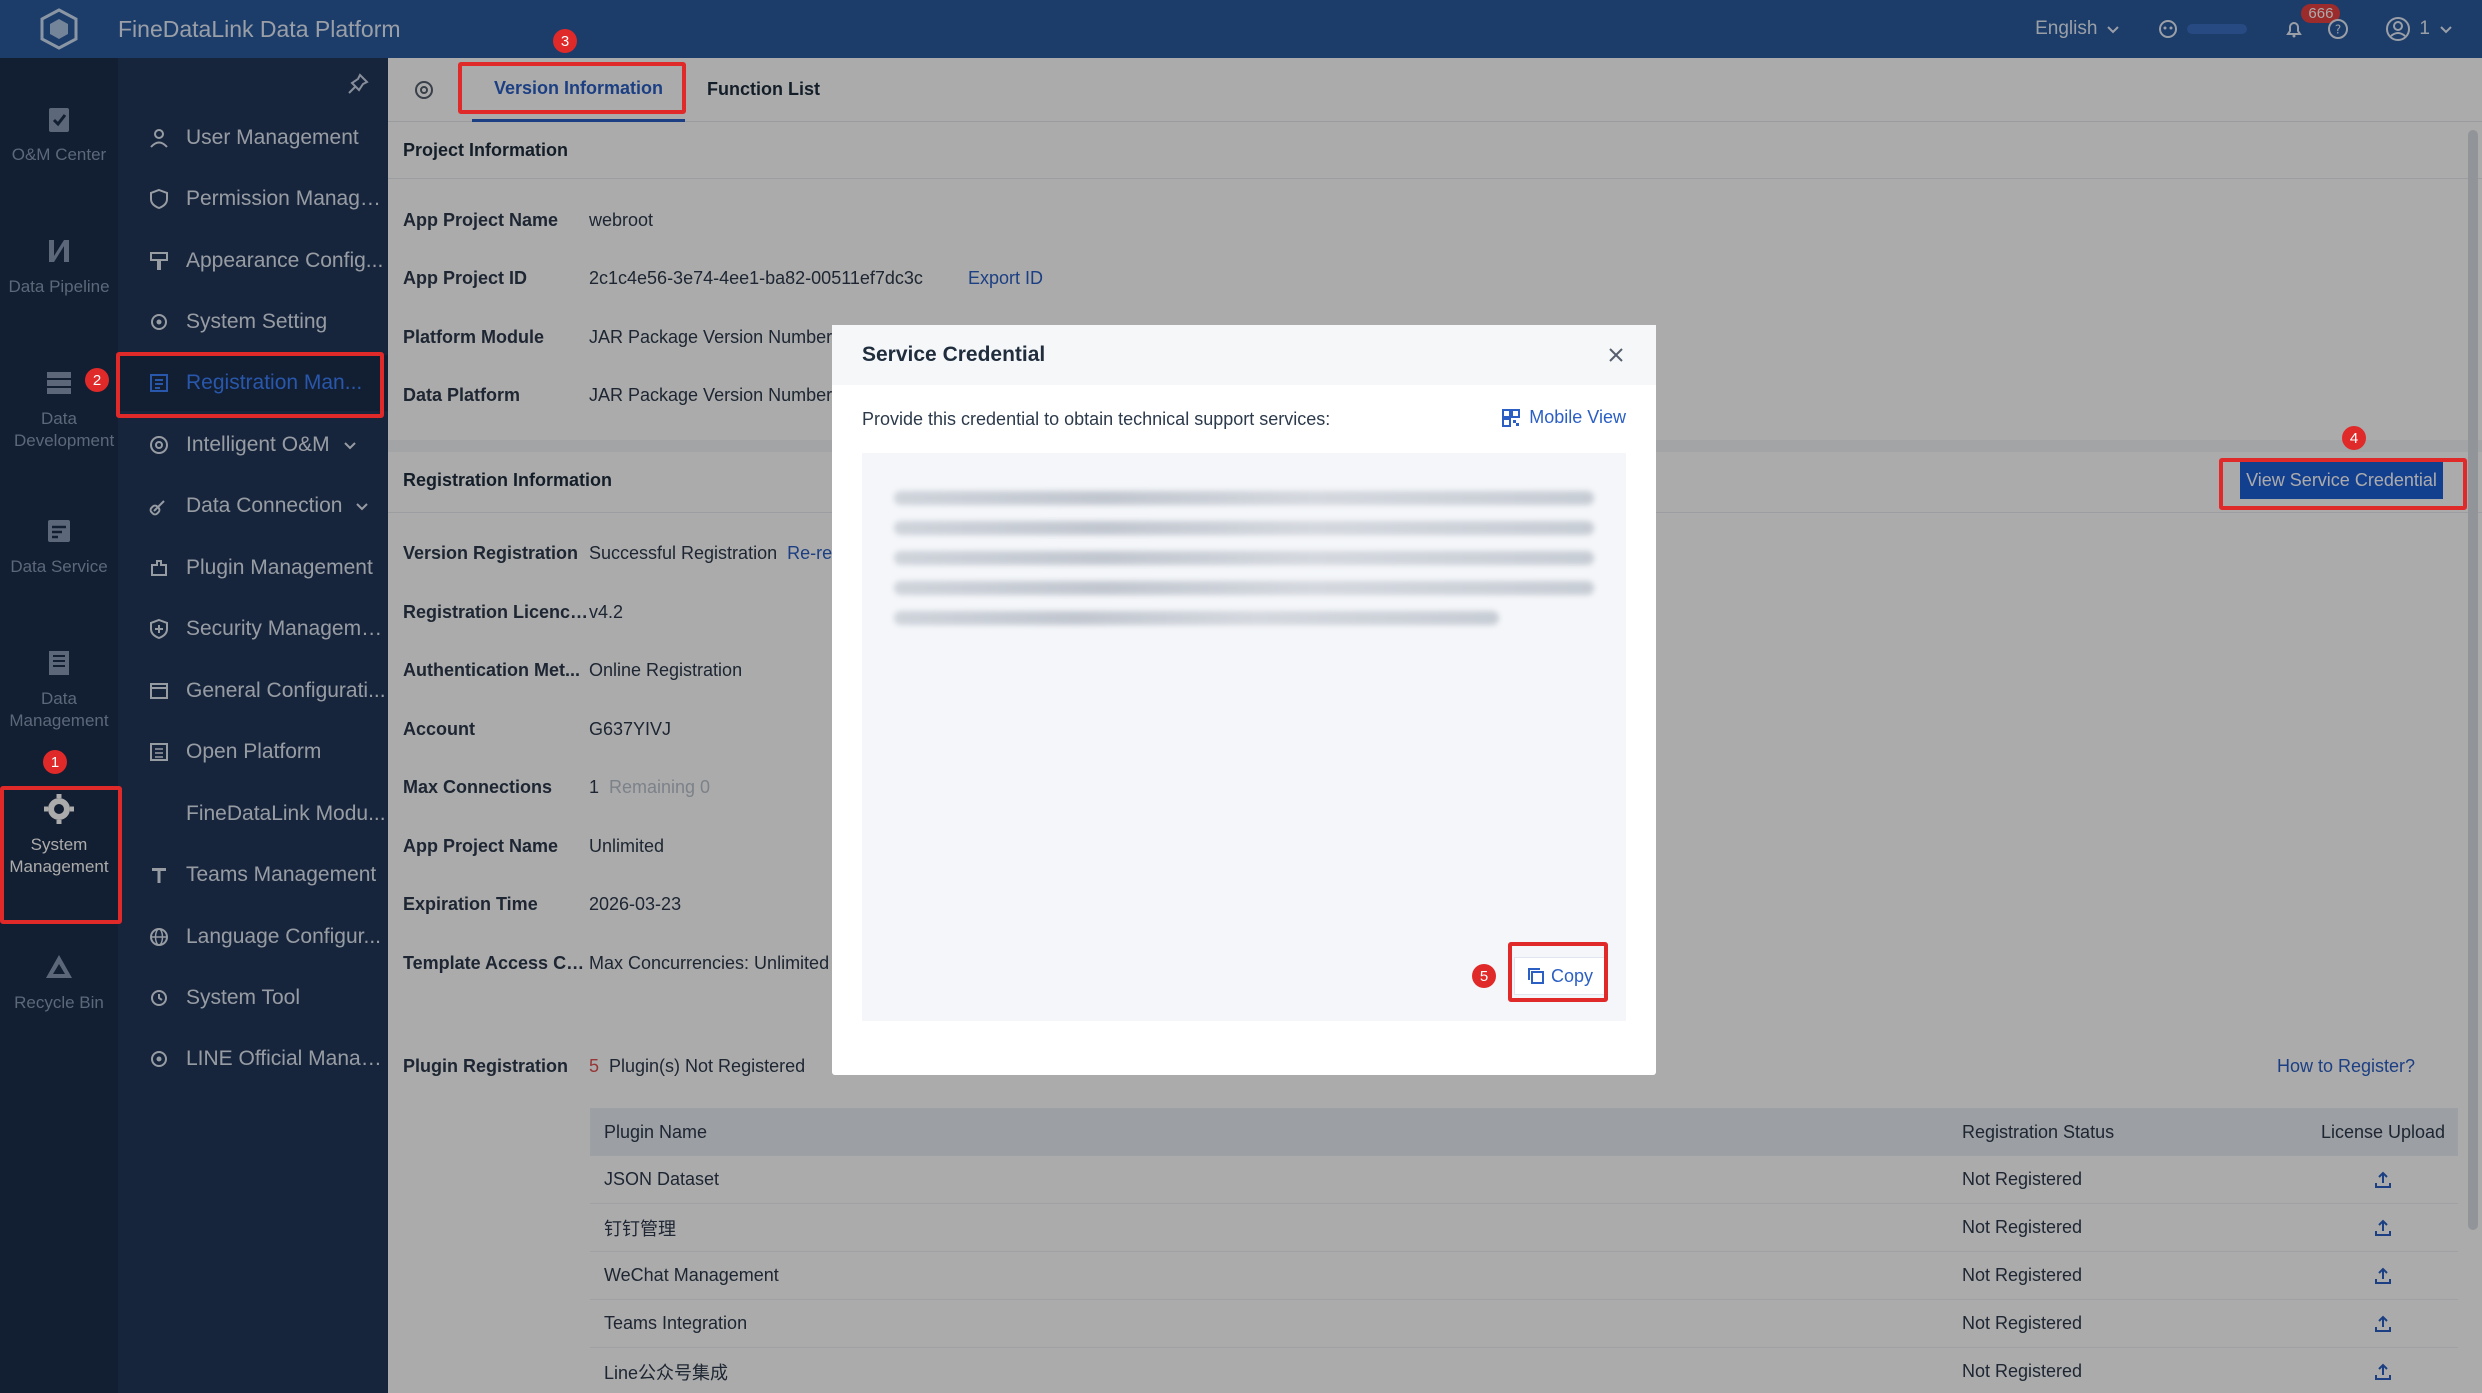 The width and height of the screenshot is (2482, 1393). I want to click on credential-text-area: Copy, so click(1244, 737).